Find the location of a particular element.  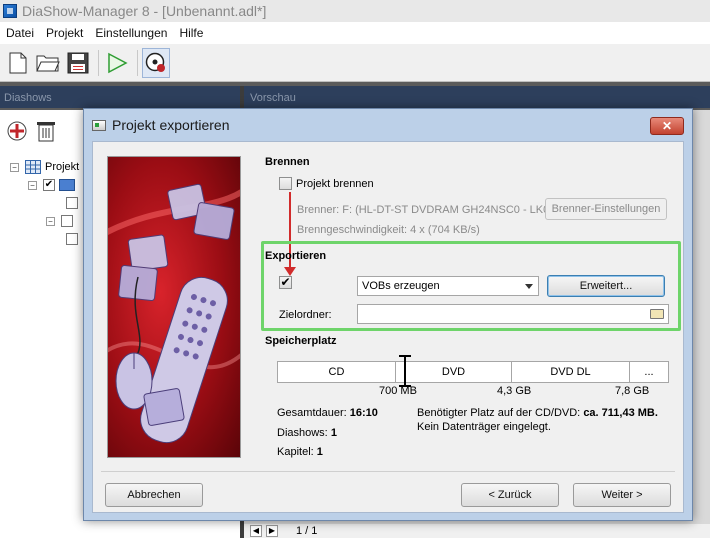

save-project-button is located at coordinates (78, 63).